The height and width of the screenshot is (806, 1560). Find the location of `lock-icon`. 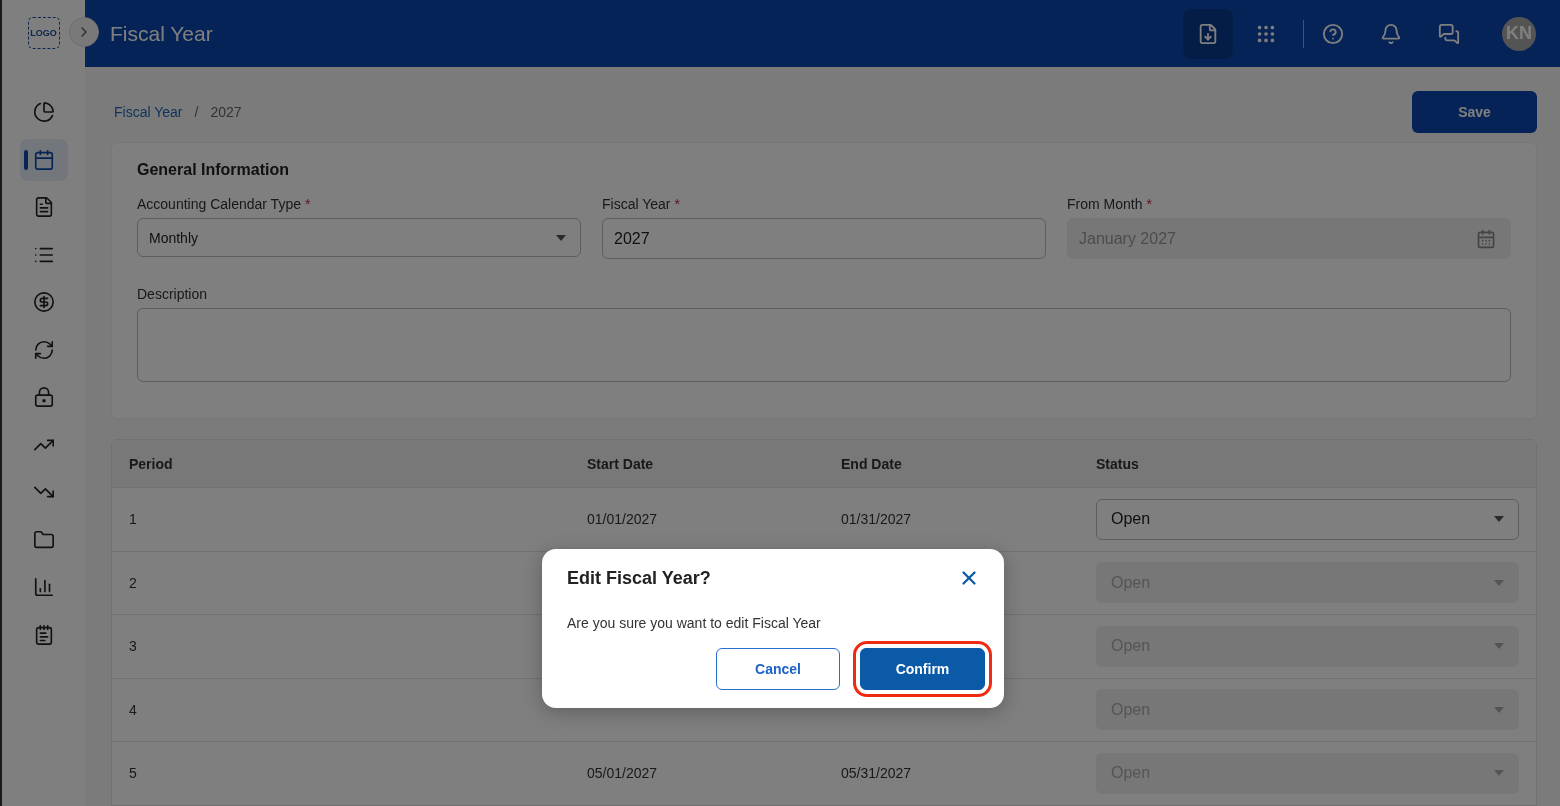

lock-icon is located at coordinates (43, 397).